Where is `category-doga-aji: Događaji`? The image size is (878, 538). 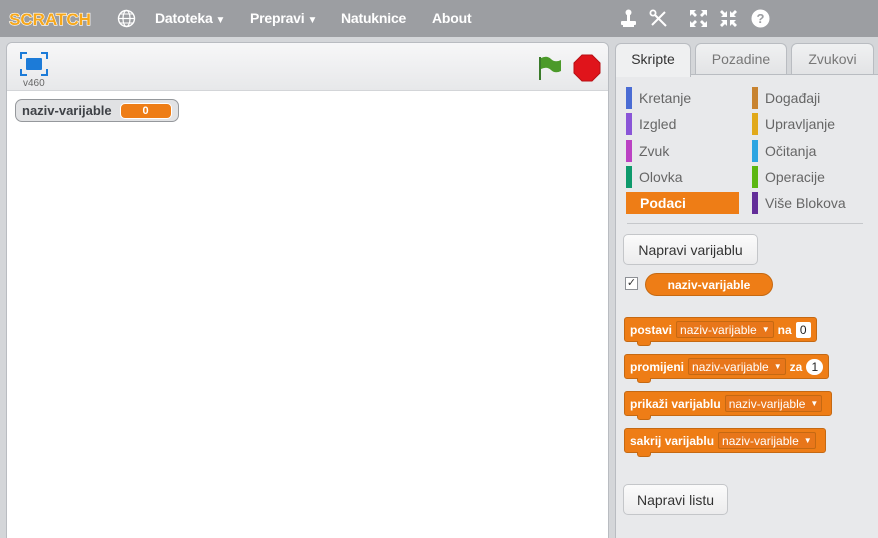 category-doga-aji: Događaji is located at coordinates (786, 98).